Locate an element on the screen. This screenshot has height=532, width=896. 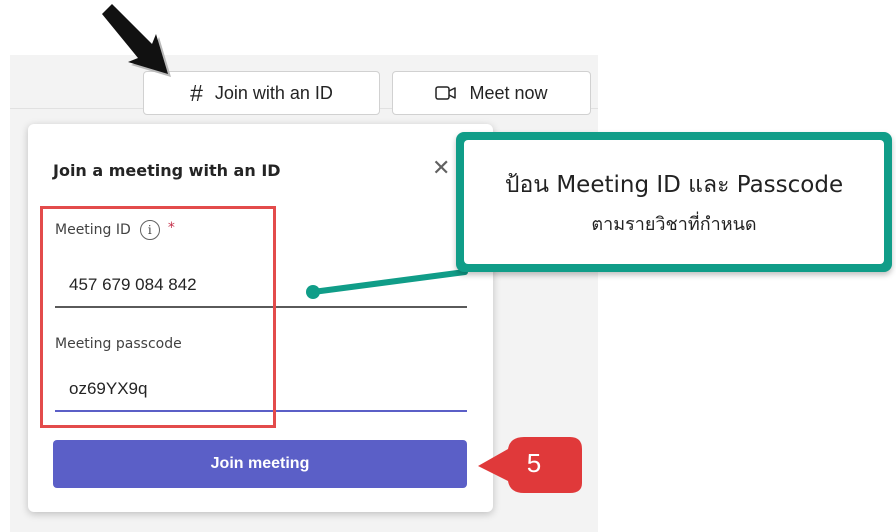
meet-now-button: Meet now is located at coordinates (491, 93).